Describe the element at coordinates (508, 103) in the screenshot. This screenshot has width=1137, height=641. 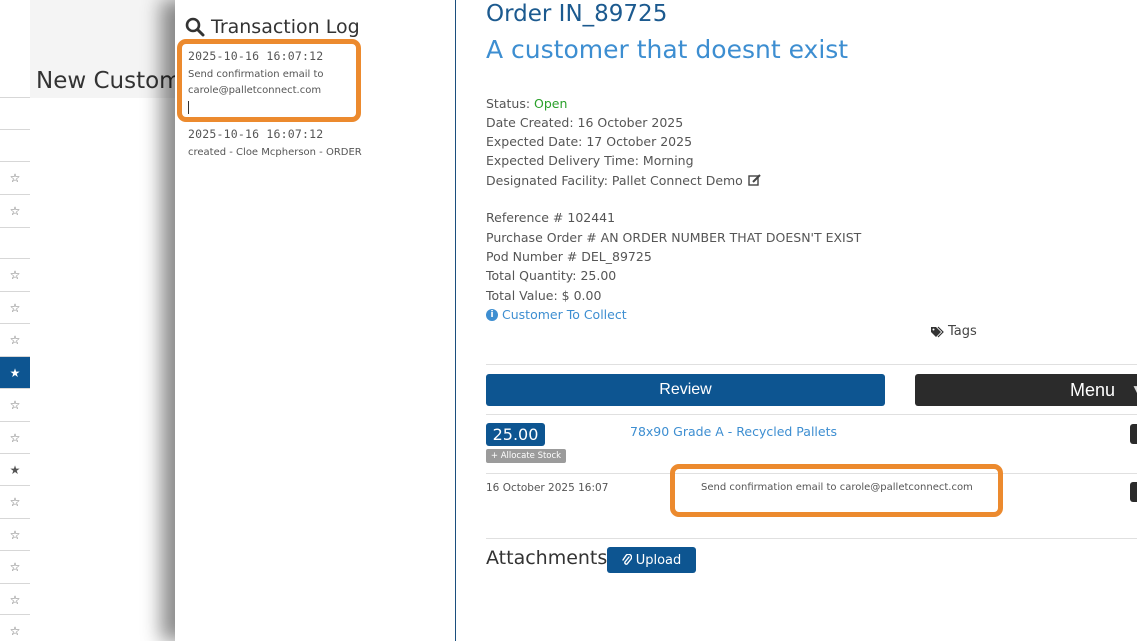
I see `status-label: Status:` at that location.